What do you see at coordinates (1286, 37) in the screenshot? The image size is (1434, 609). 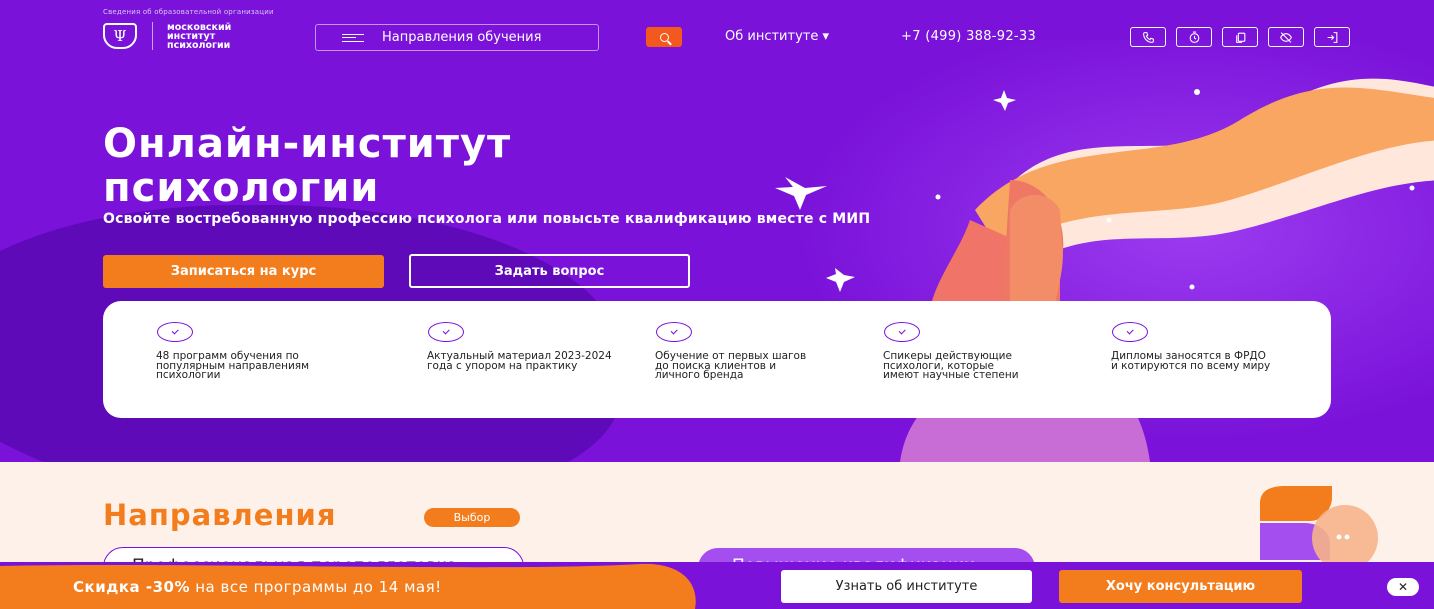 I see `eye-off-icon` at bounding box center [1286, 37].